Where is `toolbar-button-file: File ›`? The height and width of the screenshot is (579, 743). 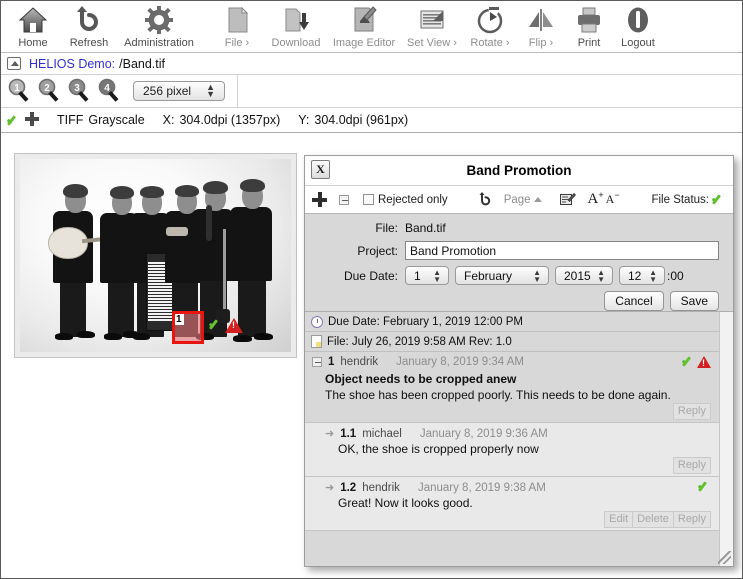
toolbar-button-file: File › is located at coordinates (237, 26).